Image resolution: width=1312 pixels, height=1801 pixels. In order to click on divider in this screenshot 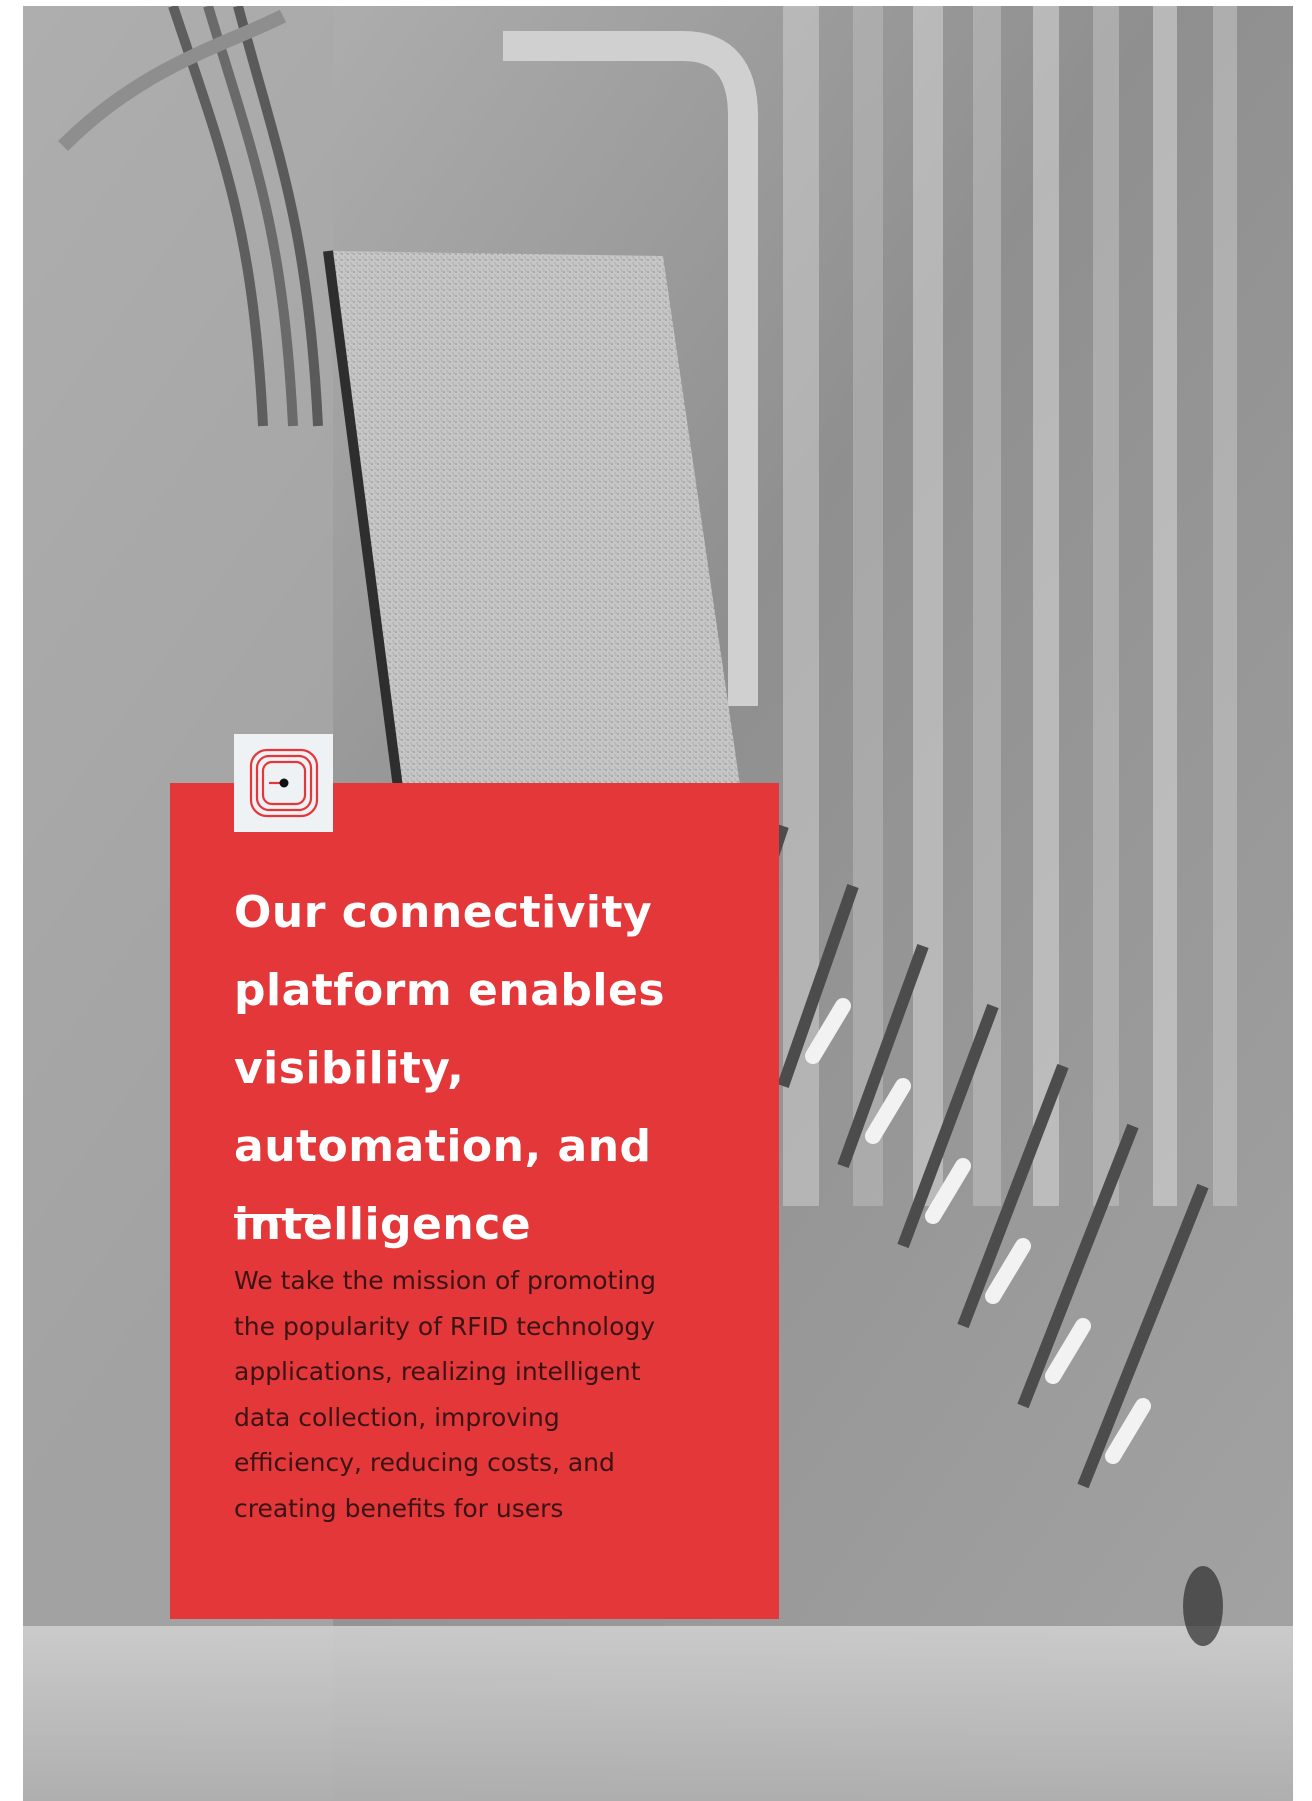, I will do `click(273, 1216)`.